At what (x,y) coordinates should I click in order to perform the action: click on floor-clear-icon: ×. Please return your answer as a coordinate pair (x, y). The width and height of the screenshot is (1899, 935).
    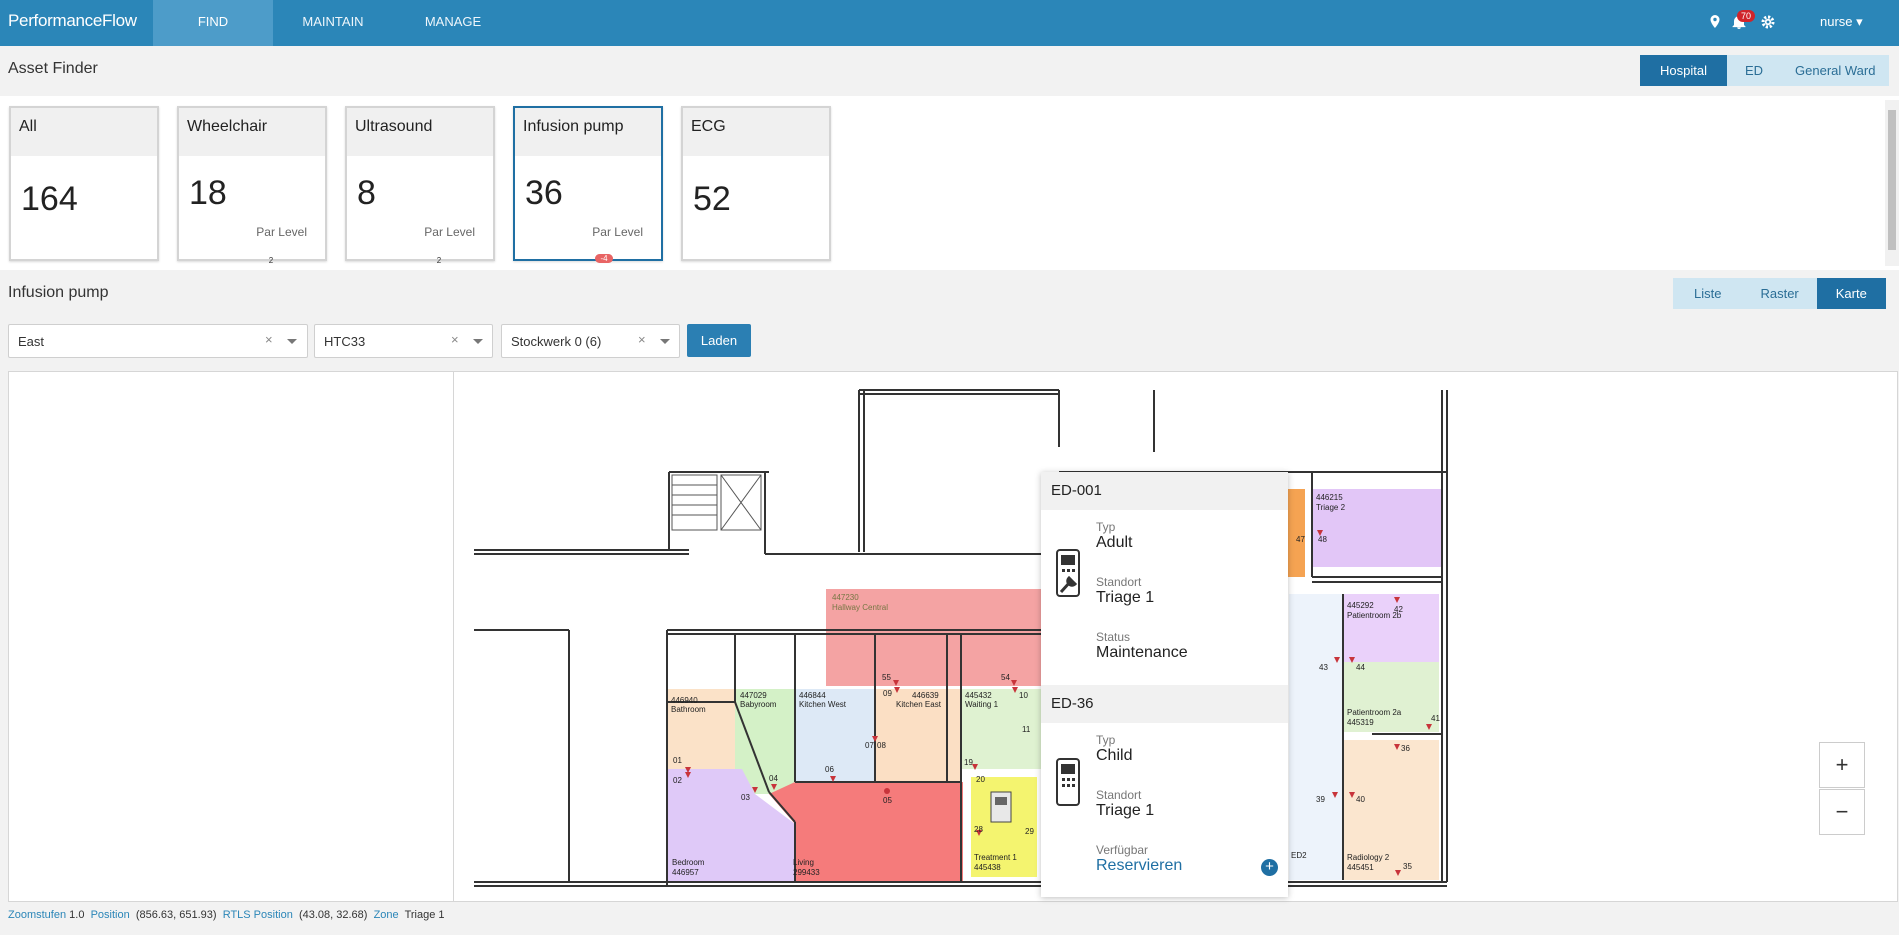
    Looking at the image, I should click on (642, 339).